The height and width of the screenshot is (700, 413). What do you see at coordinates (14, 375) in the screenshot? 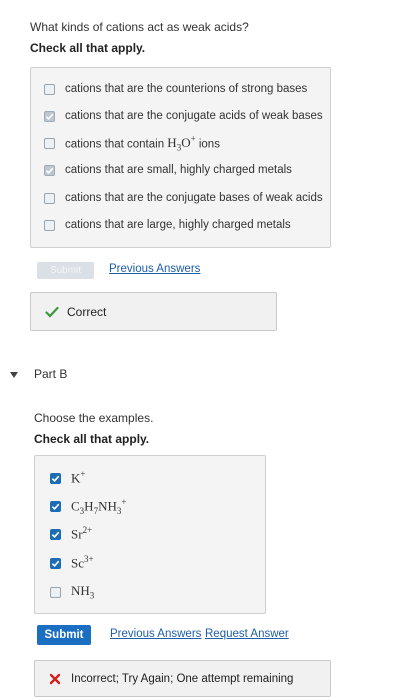
I see `collapse-triangle-icon` at bounding box center [14, 375].